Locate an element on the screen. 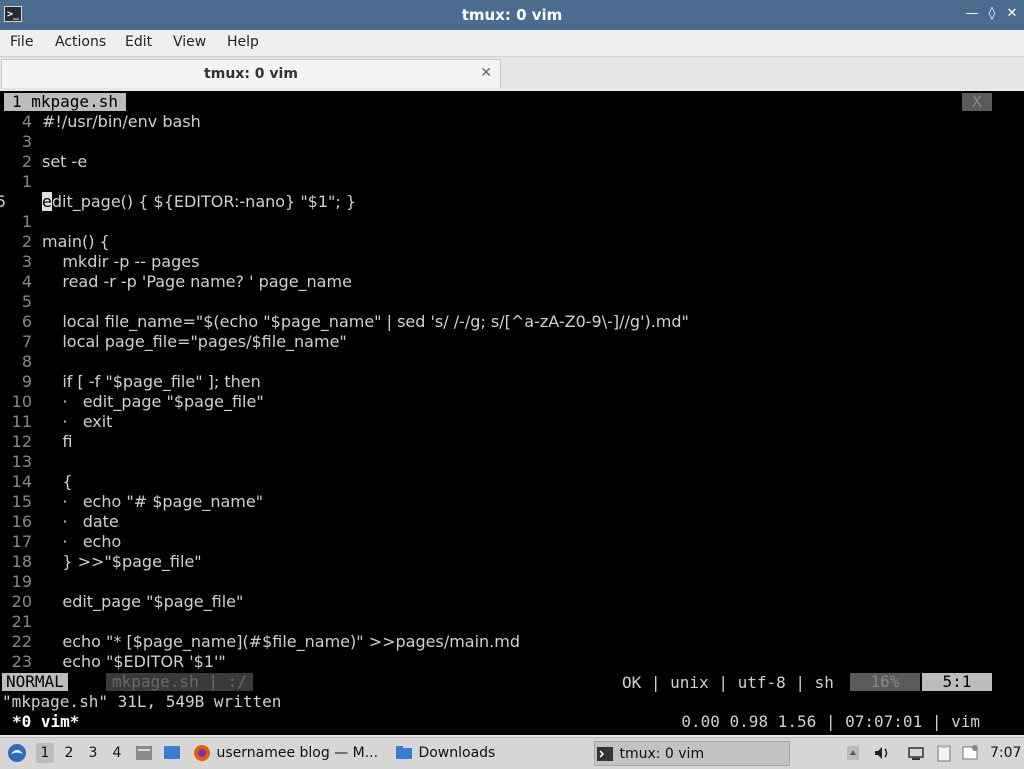 The height and width of the screenshot is (769, 1024). tmux-status-right: 0.00 0.98 1.56 | 07:07:01 | vim is located at coordinates (830, 721).